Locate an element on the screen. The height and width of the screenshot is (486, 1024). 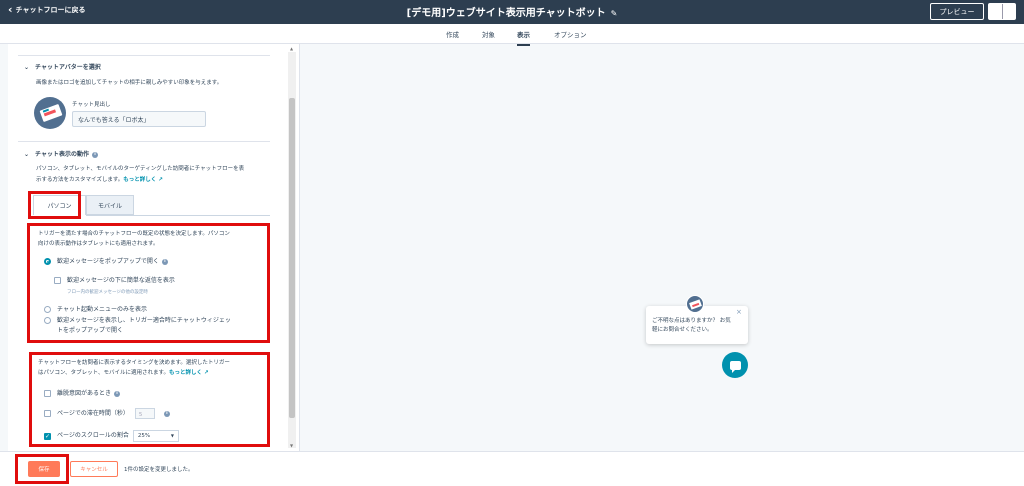
page-title-wrap: [デモ用]ウェブサイト表示用チャットボット ✎ is located at coordinates (512, 11).